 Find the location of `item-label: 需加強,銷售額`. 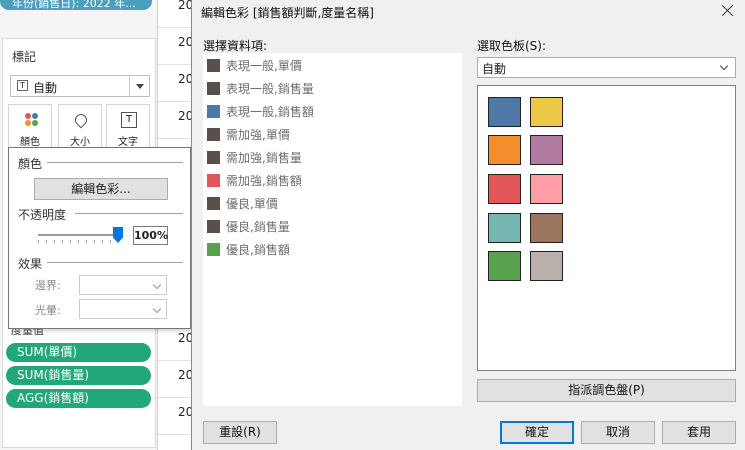

item-label: 需加強,銷售額 is located at coordinates (264, 181).